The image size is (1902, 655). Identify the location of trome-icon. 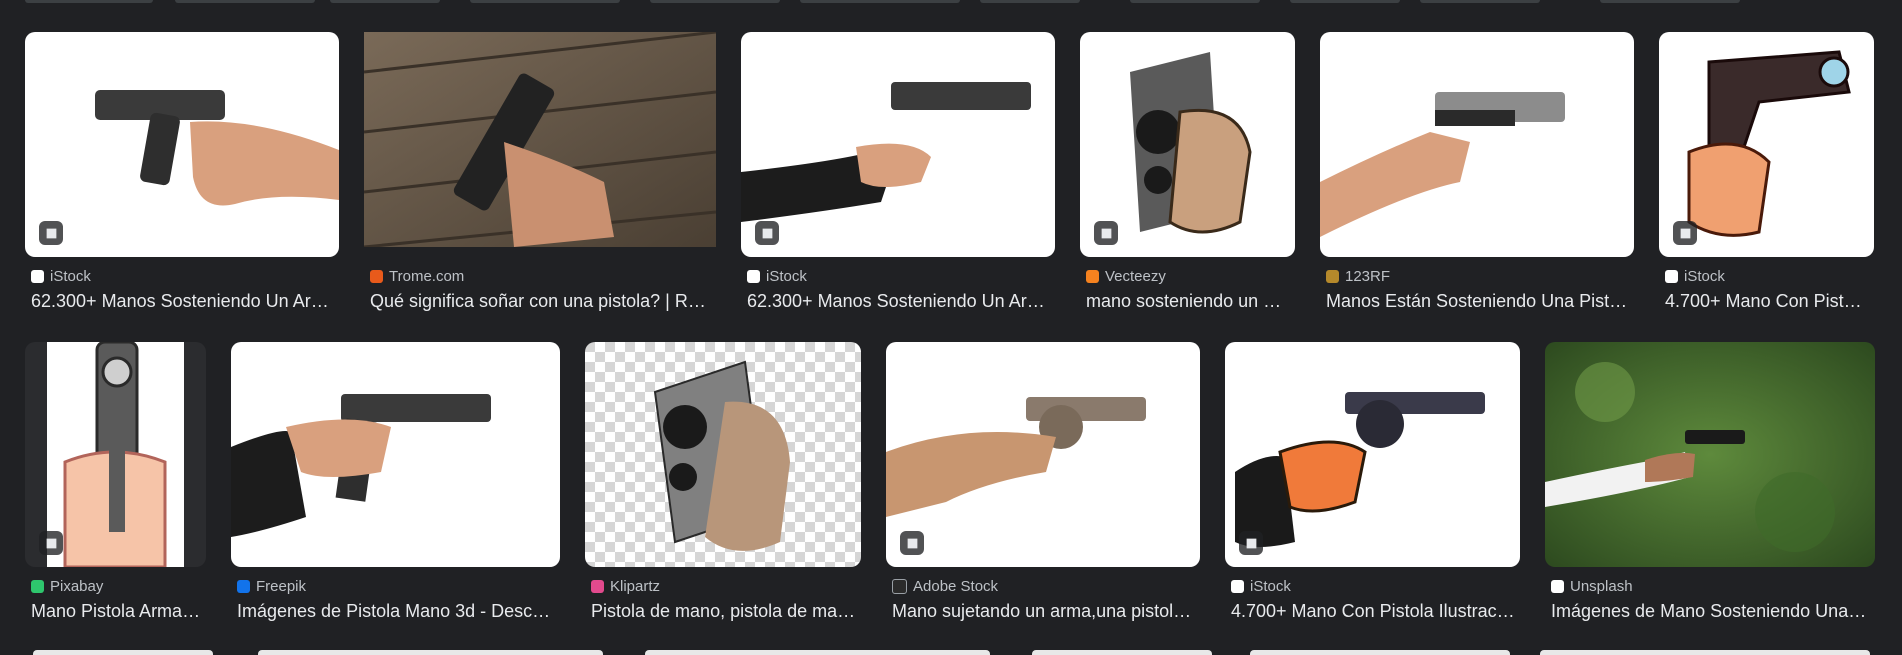
(376, 276).